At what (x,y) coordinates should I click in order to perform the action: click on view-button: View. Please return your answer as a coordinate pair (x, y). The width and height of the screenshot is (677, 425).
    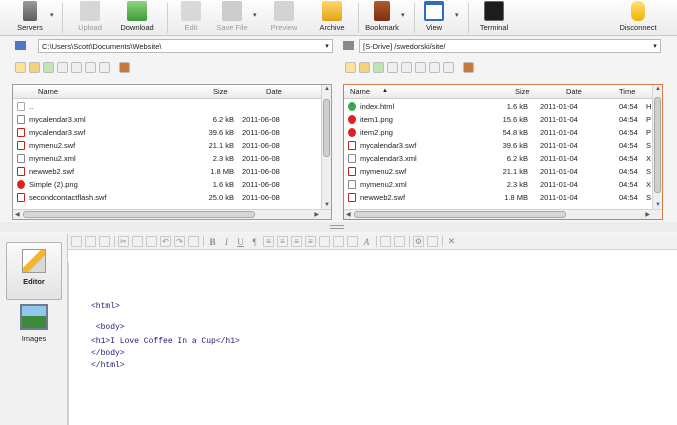
    Looking at the image, I should click on (434, 18).